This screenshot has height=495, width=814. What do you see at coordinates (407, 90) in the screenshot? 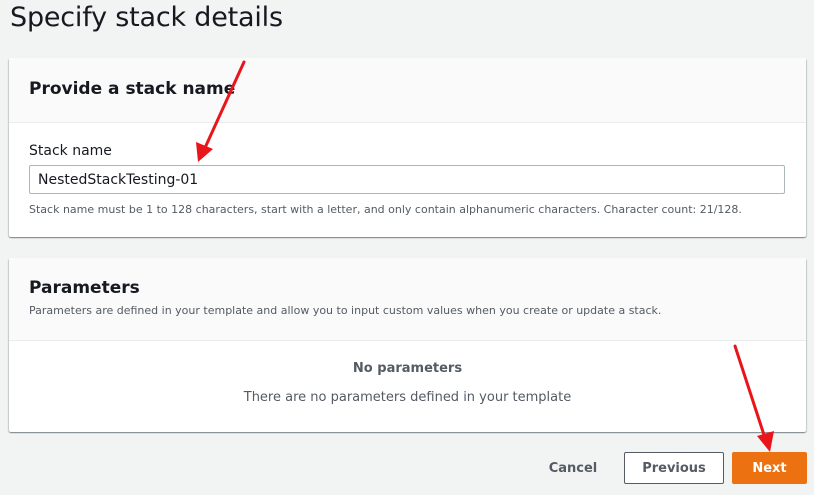
I see `stack-name-panel-header: Provide a stack name` at bounding box center [407, 90].